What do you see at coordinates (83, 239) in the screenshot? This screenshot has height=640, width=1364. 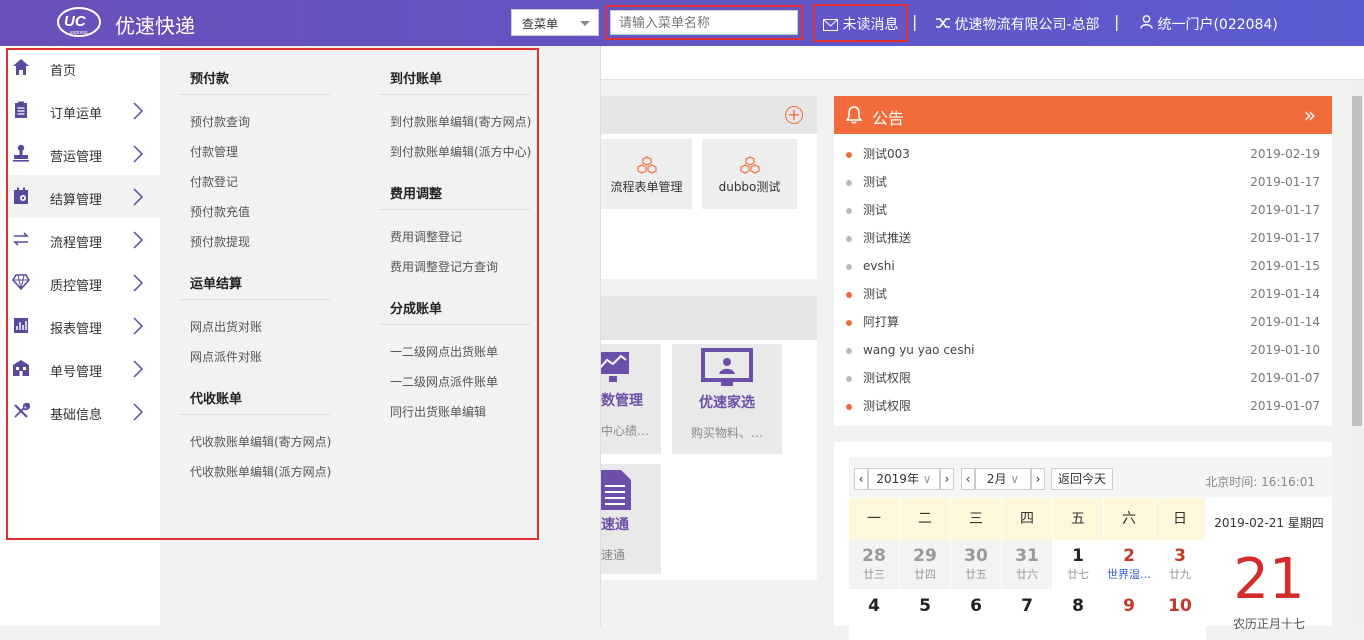 I see `sidebar-item-4: 流程管理` at bounding box center [83, 239].